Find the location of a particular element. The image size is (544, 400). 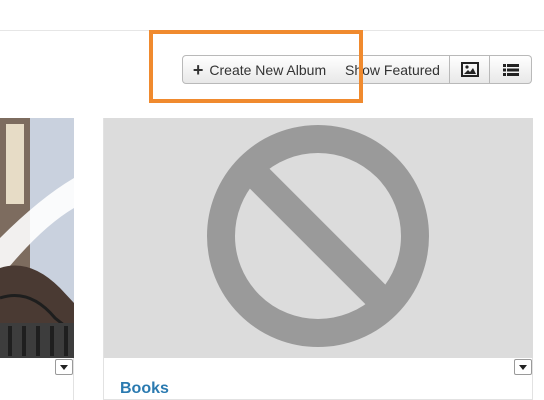

plus-icon: + is located at coordinates (198, 69).